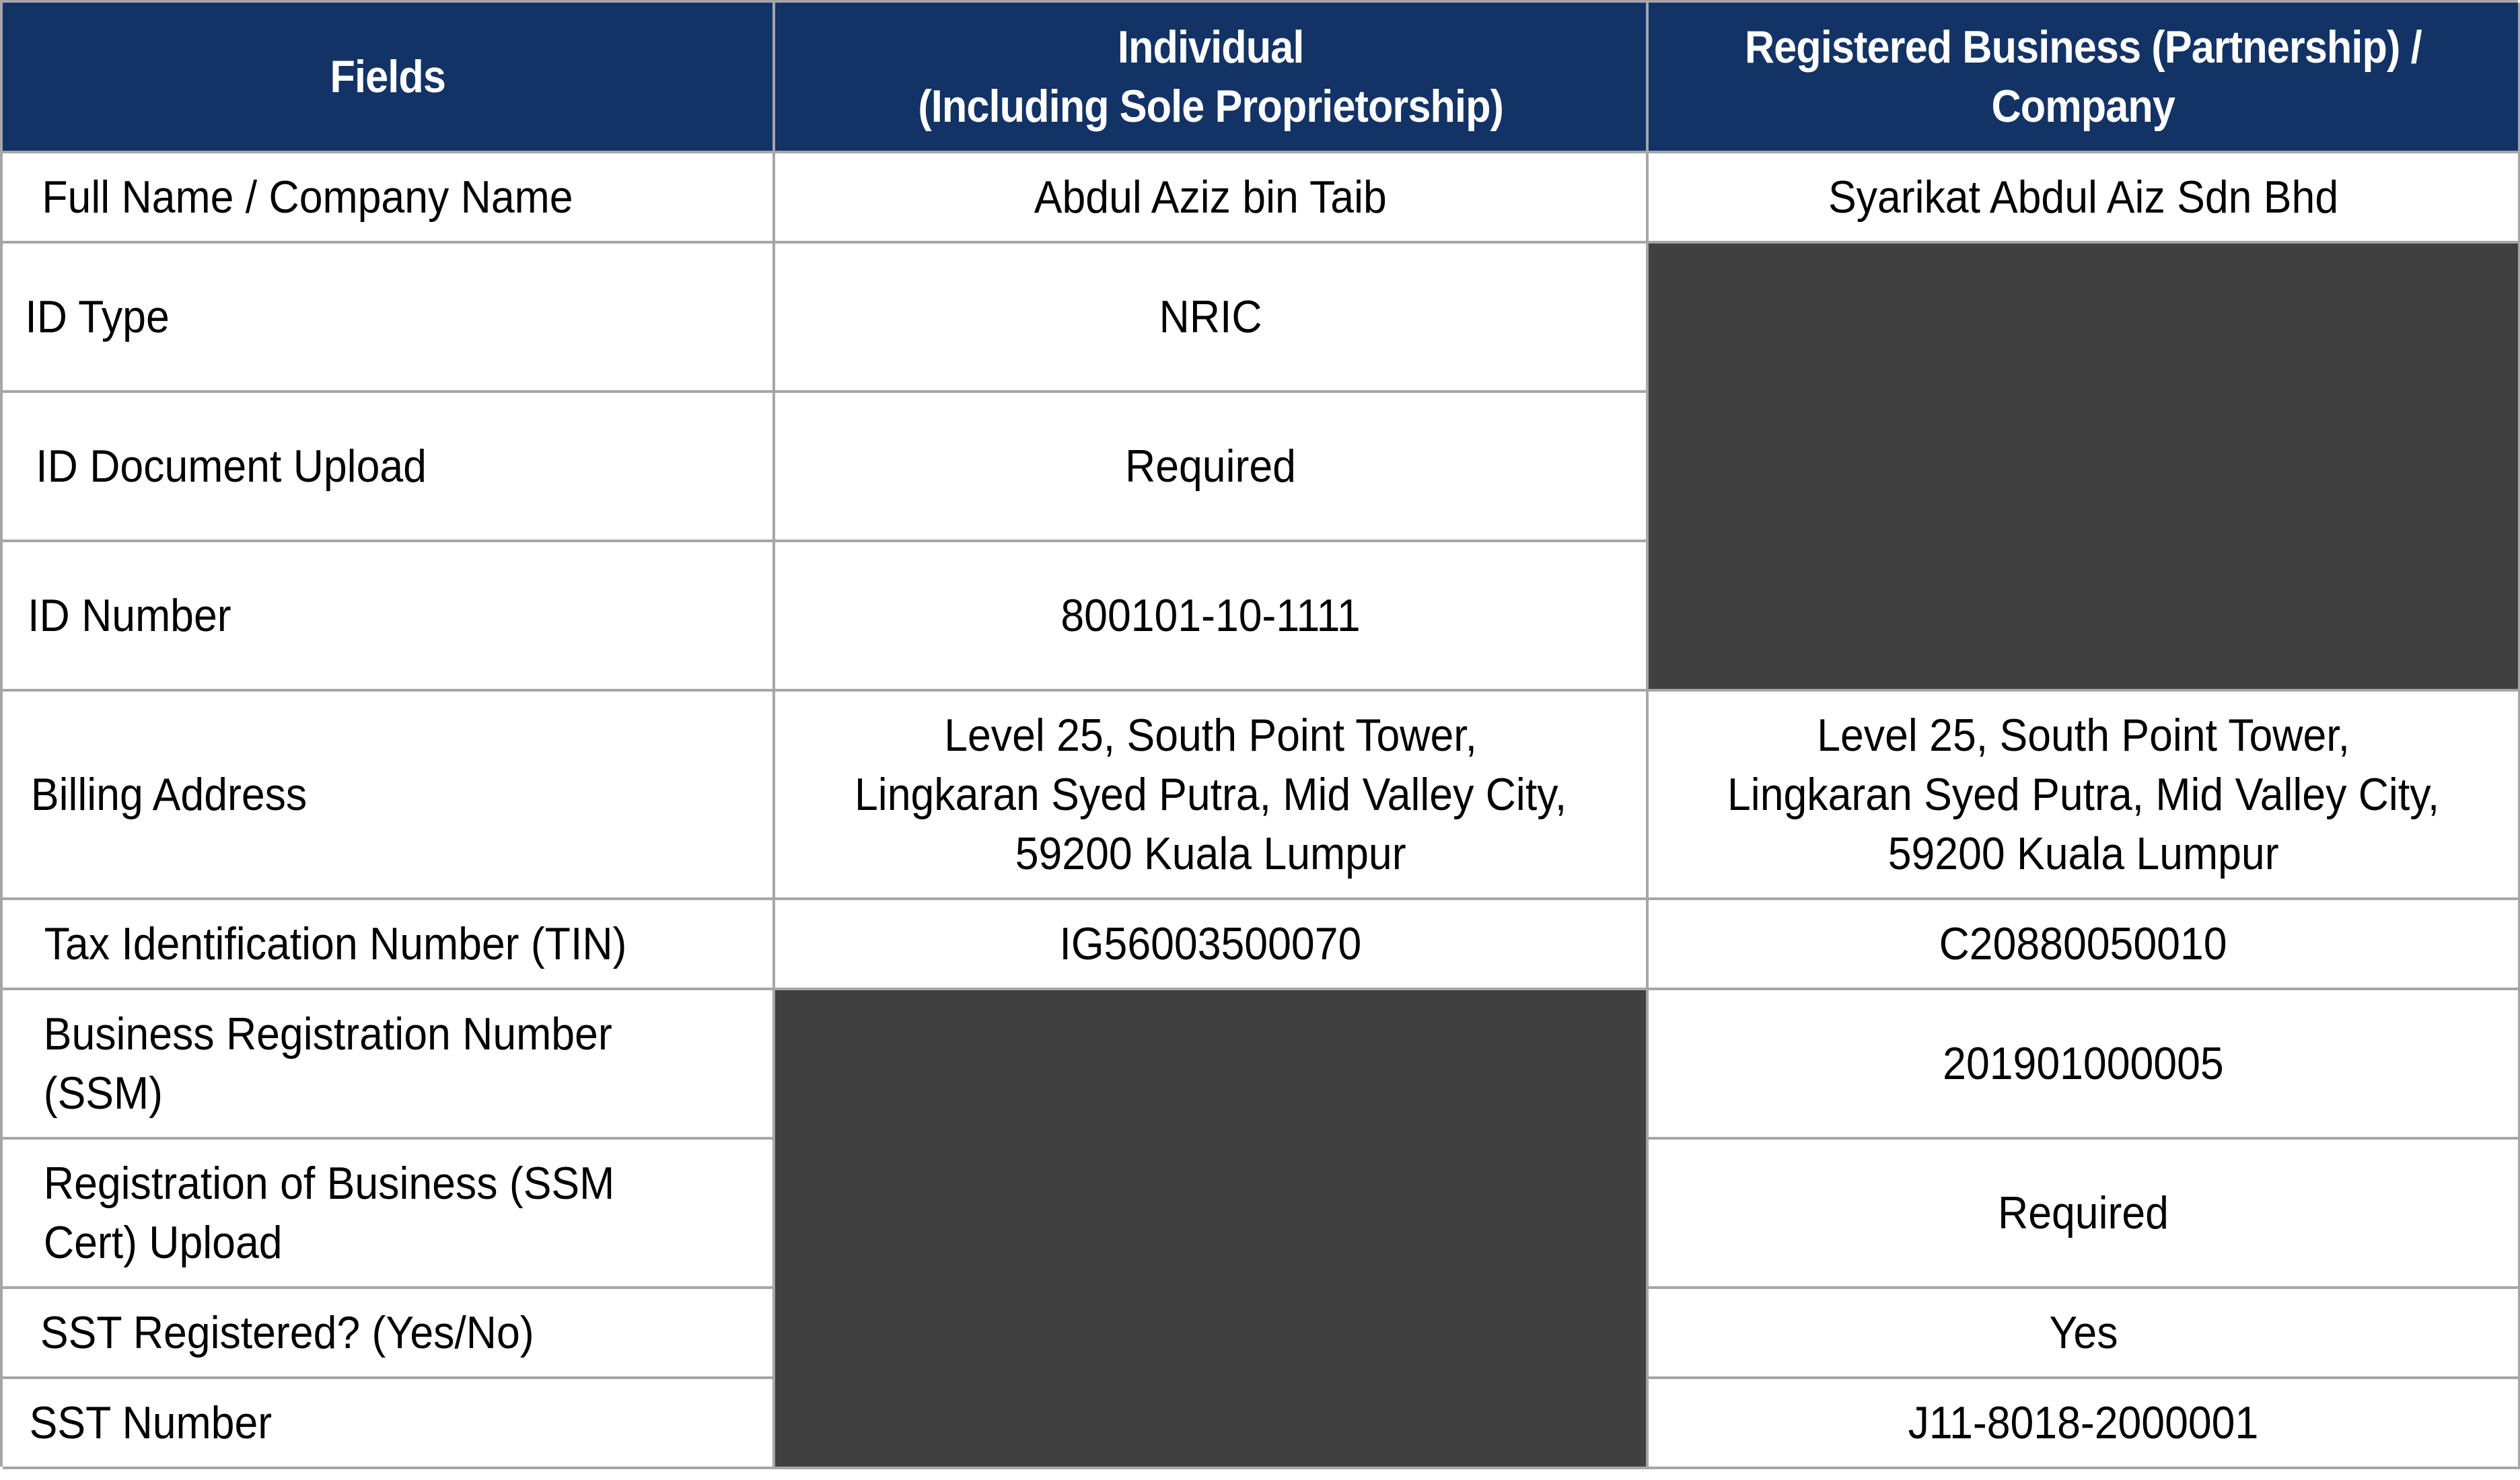 The image size is (2520, 1480). I want to click on cell-value: 800101-10-1111, so click(1210, 615).